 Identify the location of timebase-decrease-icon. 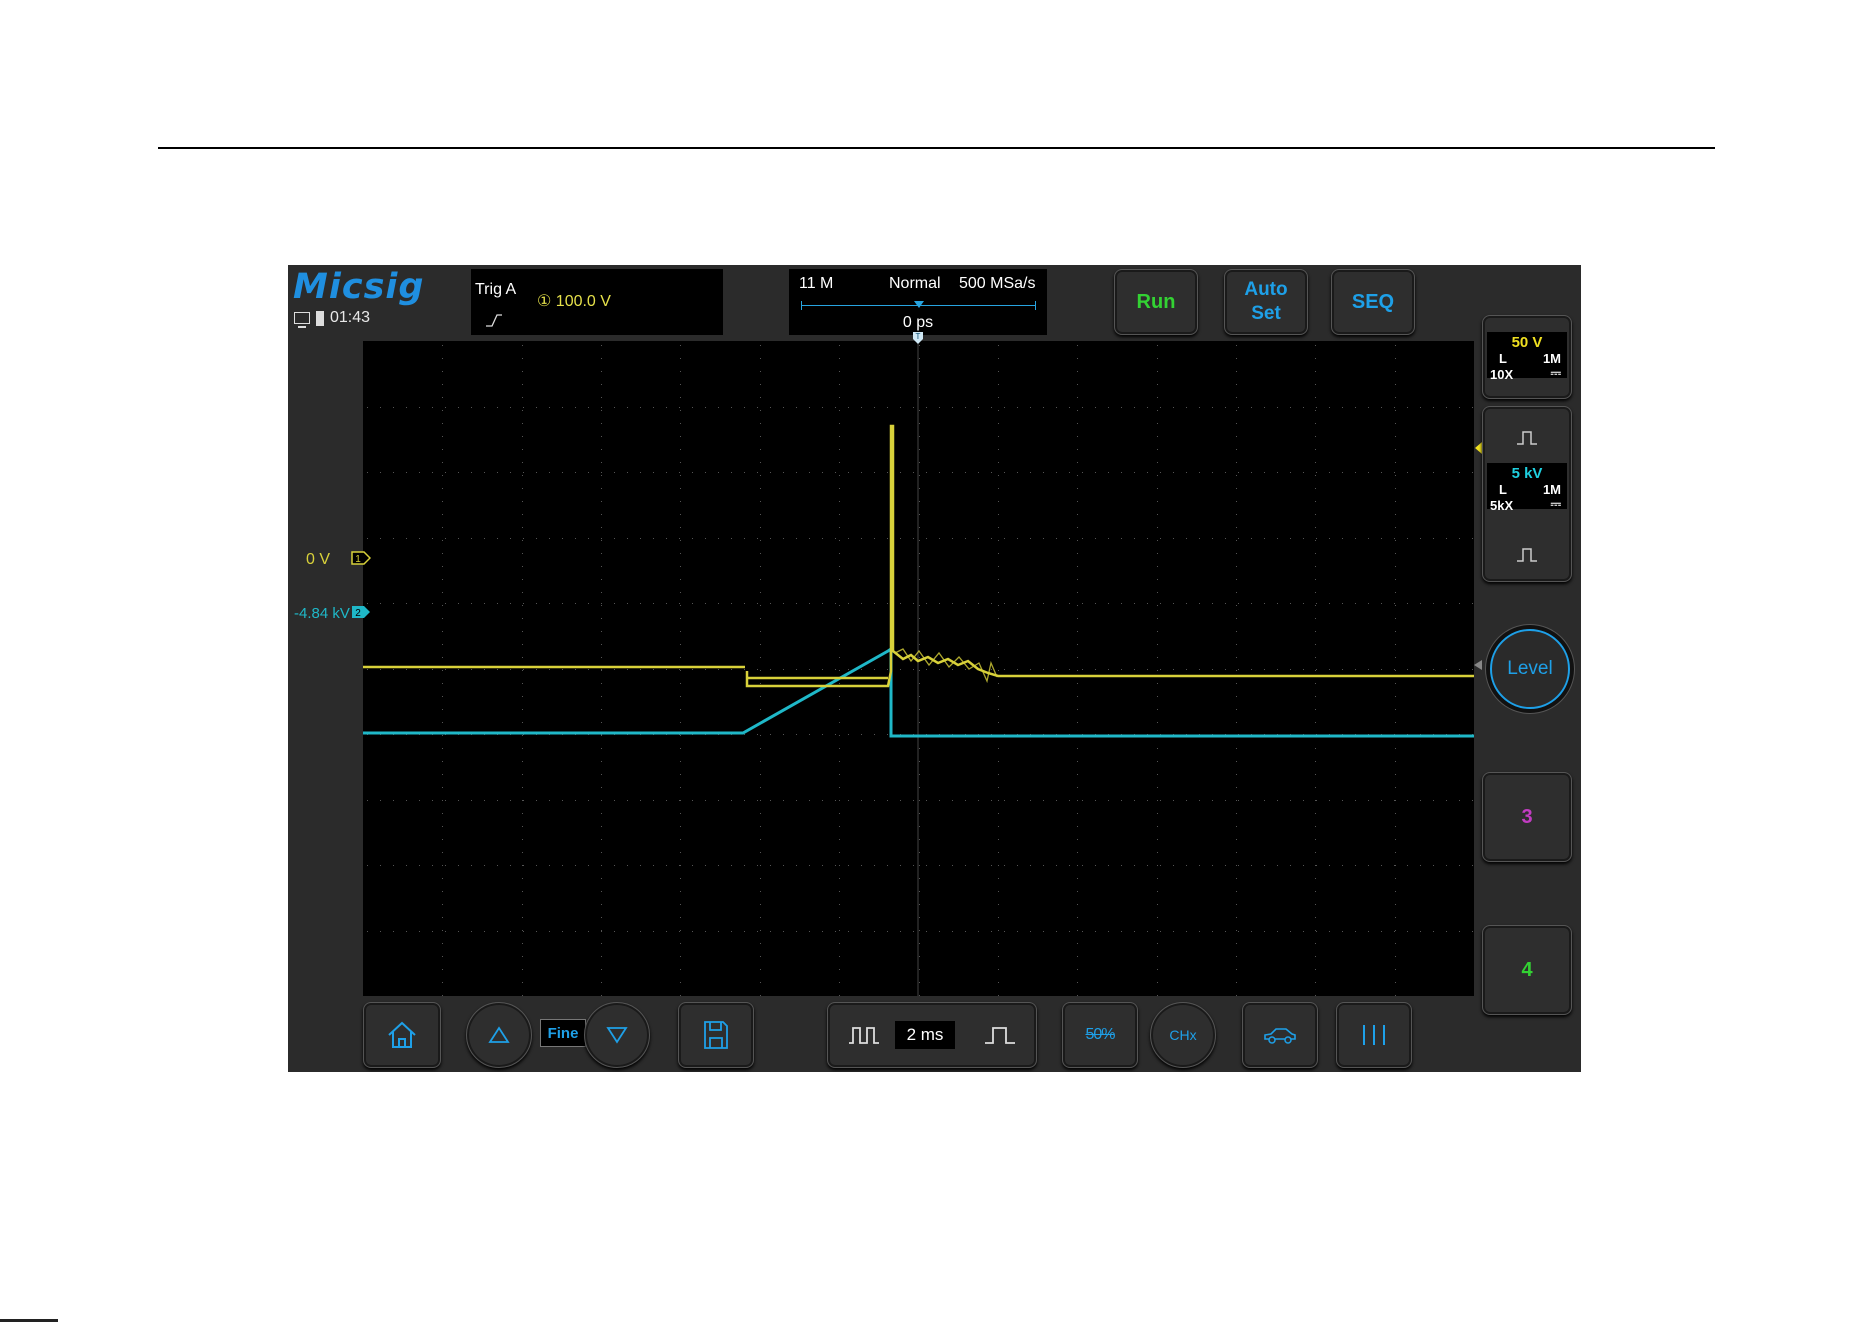
(864, 1035).